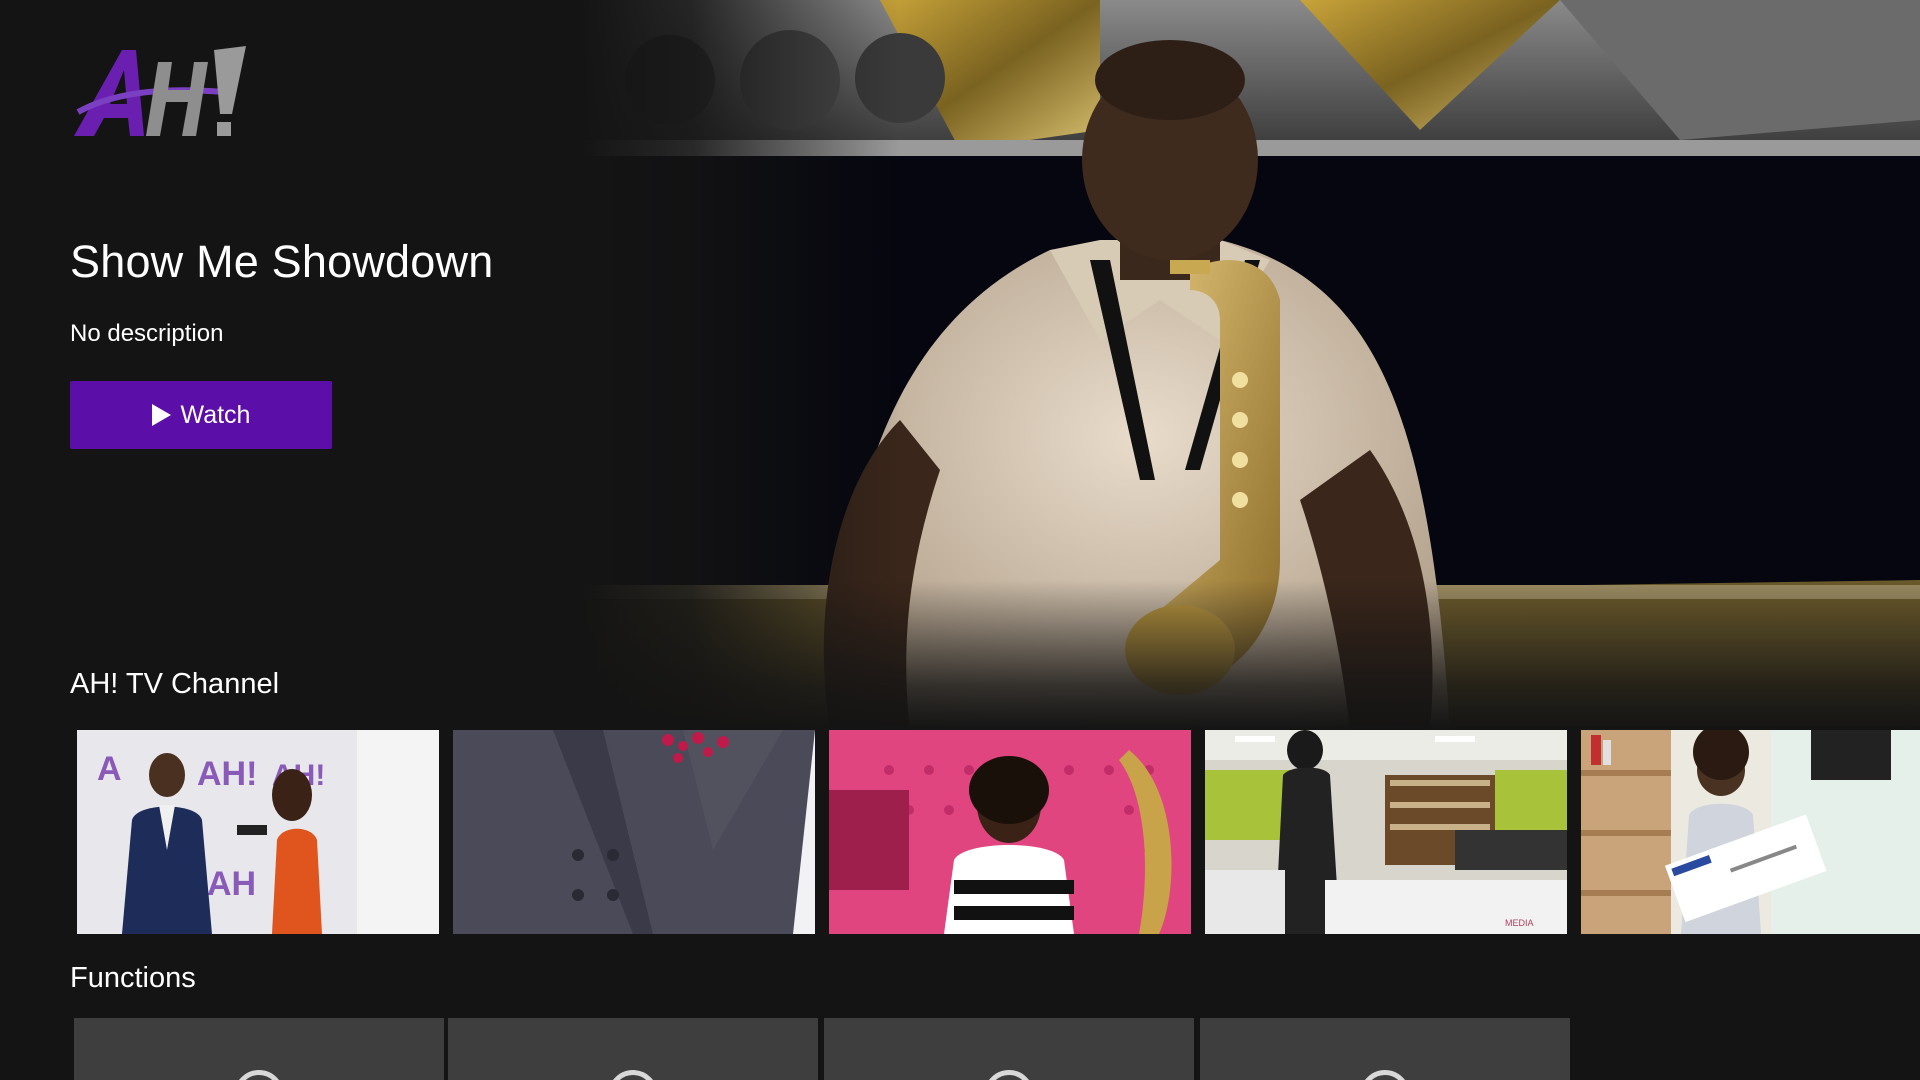  I want to click on row-title-channel: AH! TV Channel, so click(175, 684).